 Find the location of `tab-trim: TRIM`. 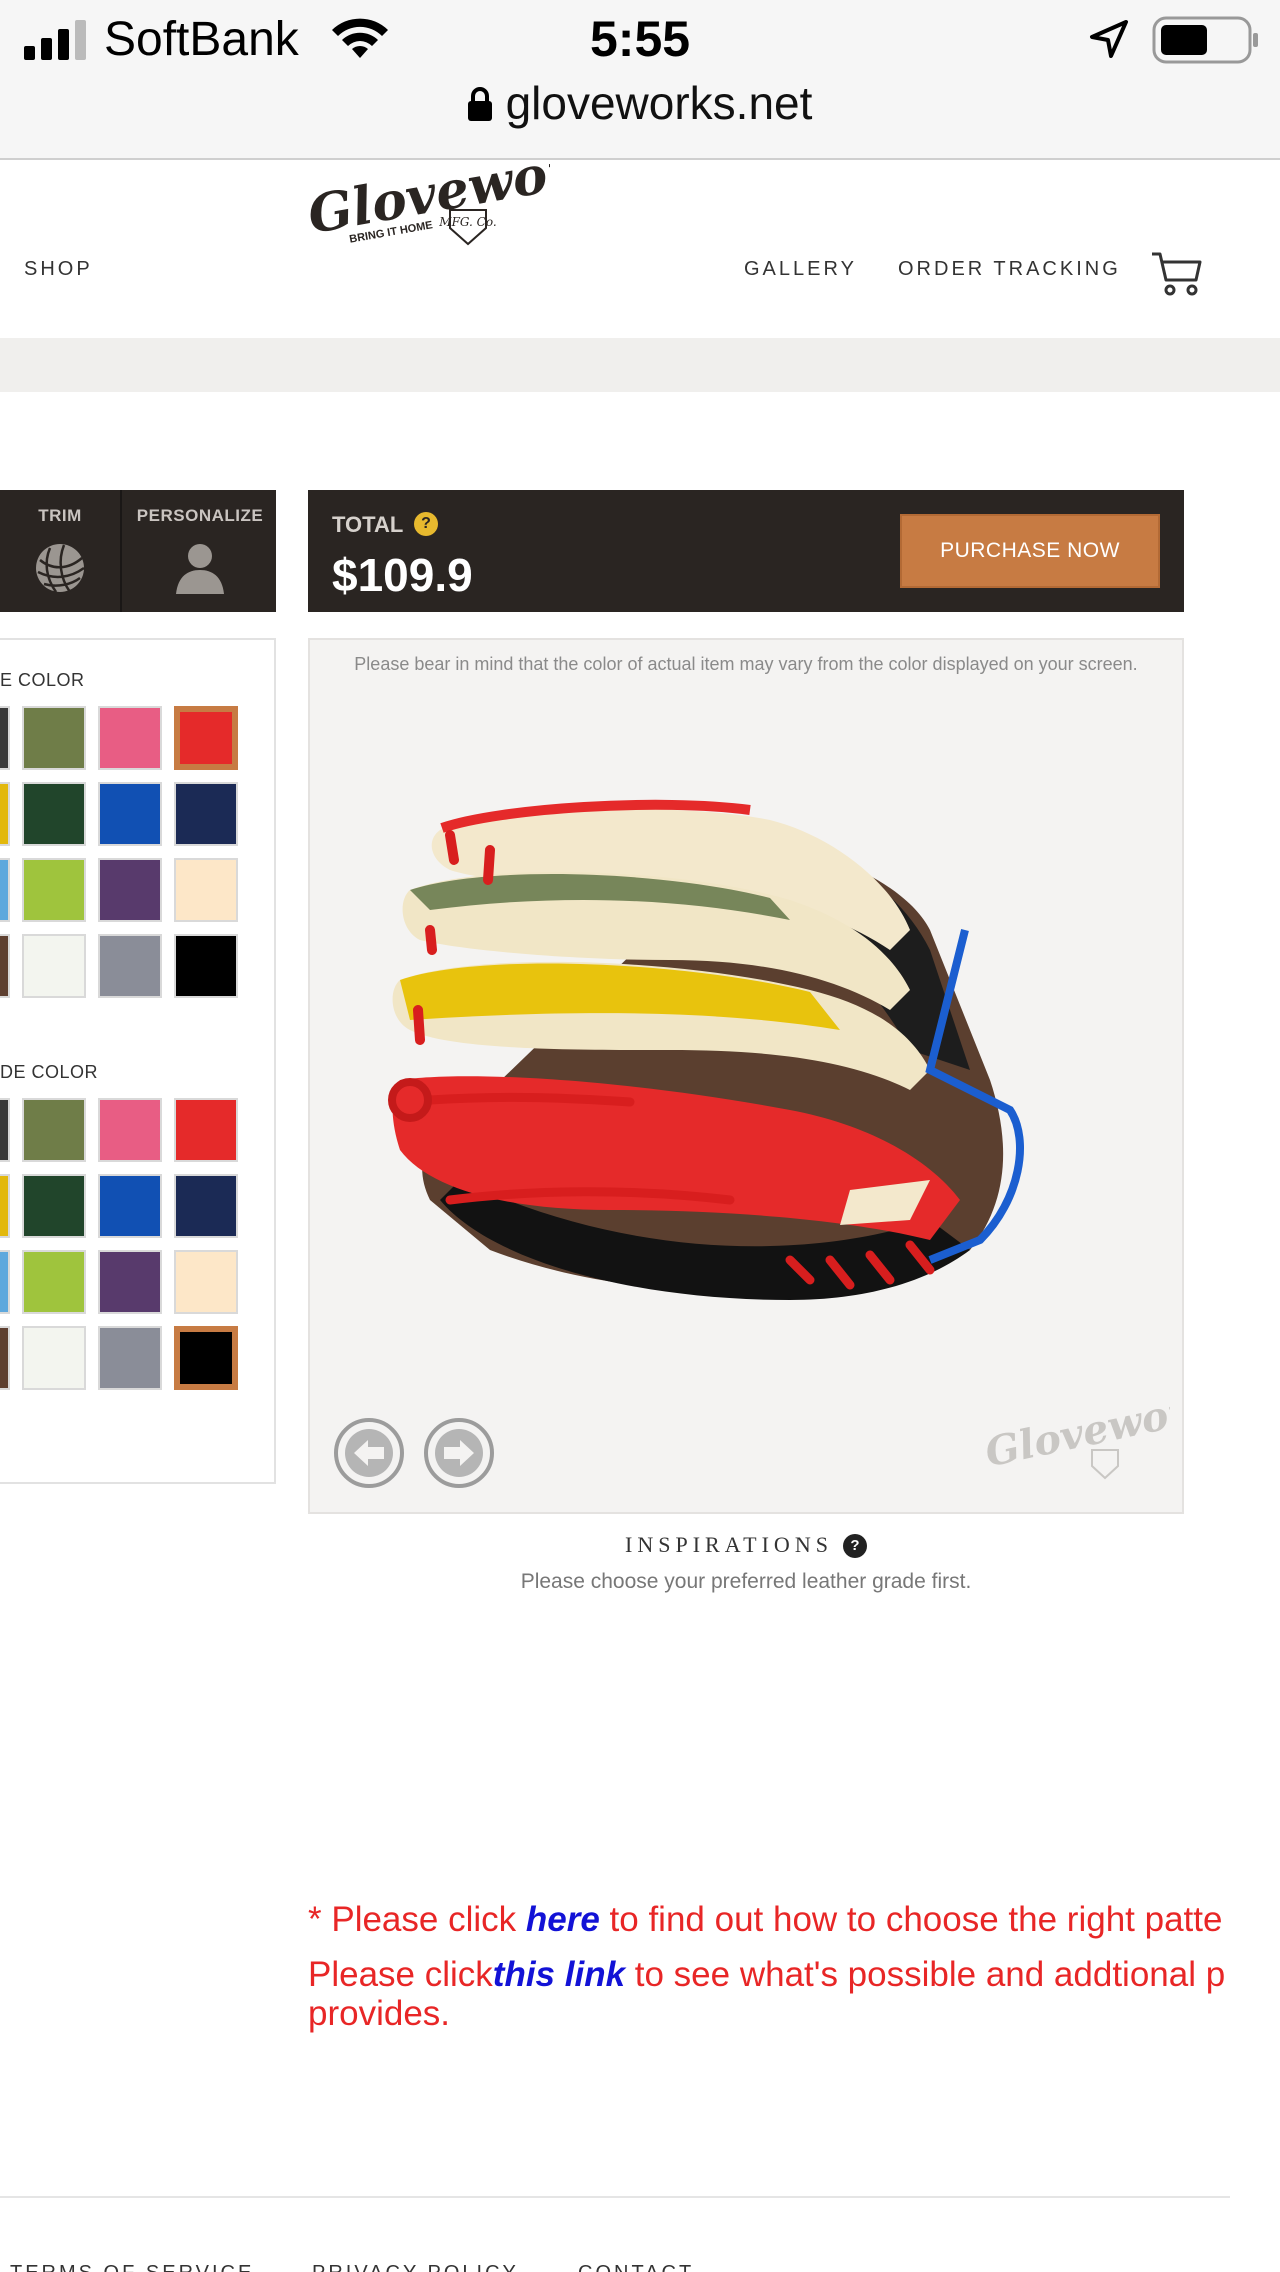

tab-trim: TRIM is located at coordinates (61, 551).